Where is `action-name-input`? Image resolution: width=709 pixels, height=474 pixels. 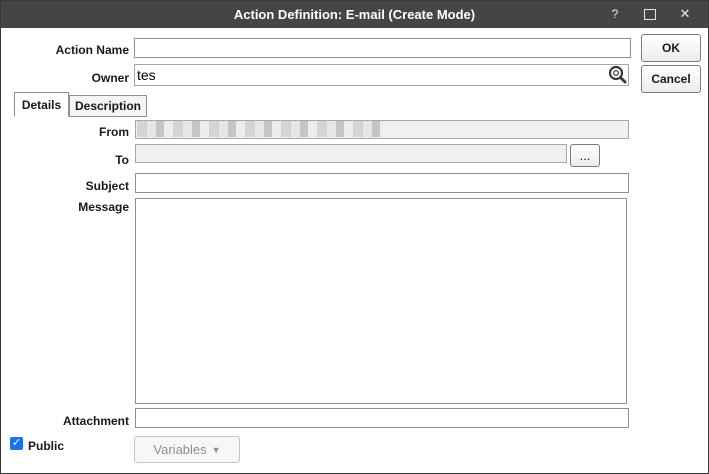 action-name-input is located at coordinates (382, 48).